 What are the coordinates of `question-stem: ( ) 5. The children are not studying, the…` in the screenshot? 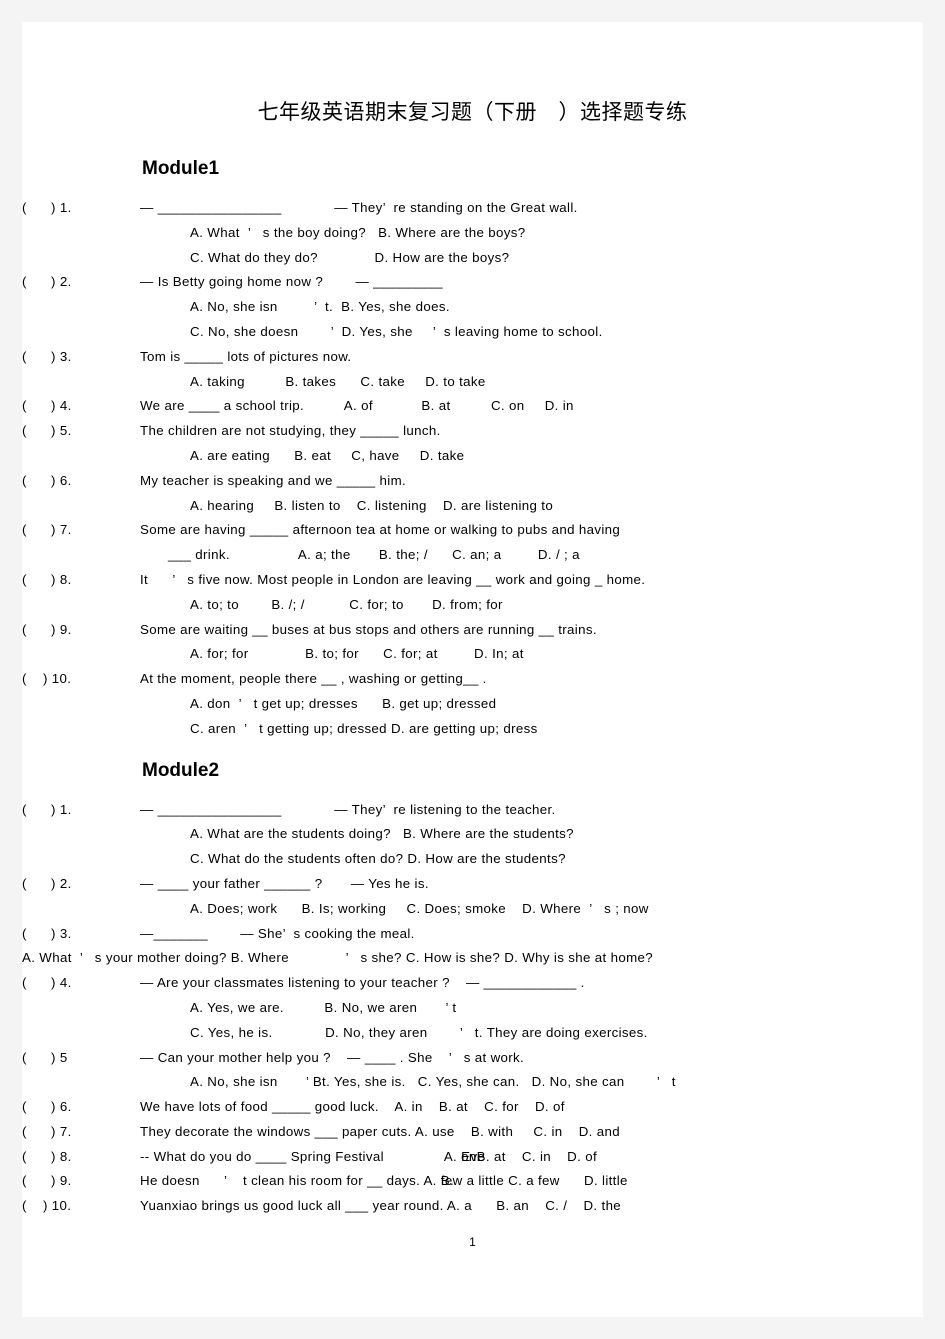 It's located at (460, 431).